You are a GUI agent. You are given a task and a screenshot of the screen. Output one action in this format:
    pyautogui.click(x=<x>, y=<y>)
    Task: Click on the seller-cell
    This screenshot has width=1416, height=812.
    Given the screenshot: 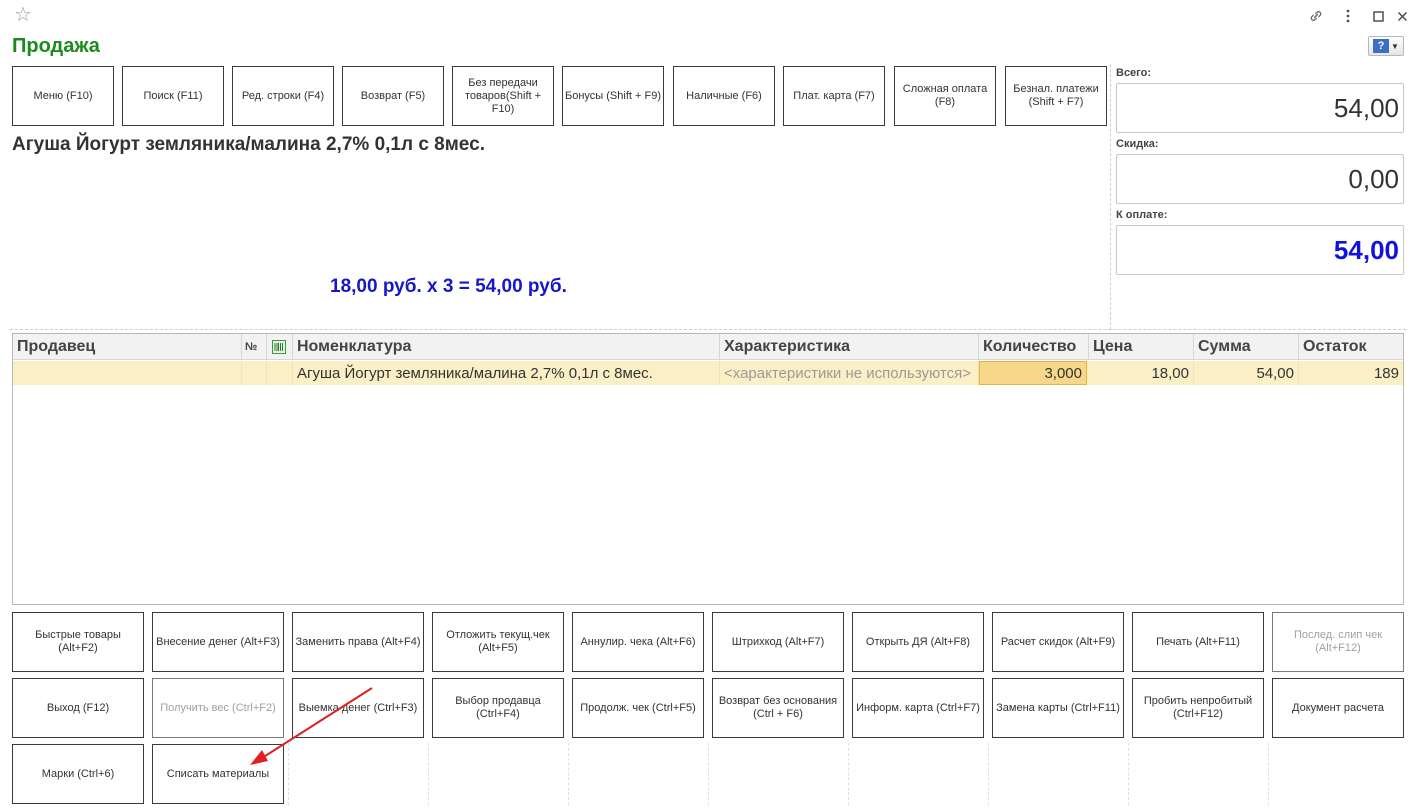 What is the action you would take?
    pyautogui.click(x=127, y=373)
    